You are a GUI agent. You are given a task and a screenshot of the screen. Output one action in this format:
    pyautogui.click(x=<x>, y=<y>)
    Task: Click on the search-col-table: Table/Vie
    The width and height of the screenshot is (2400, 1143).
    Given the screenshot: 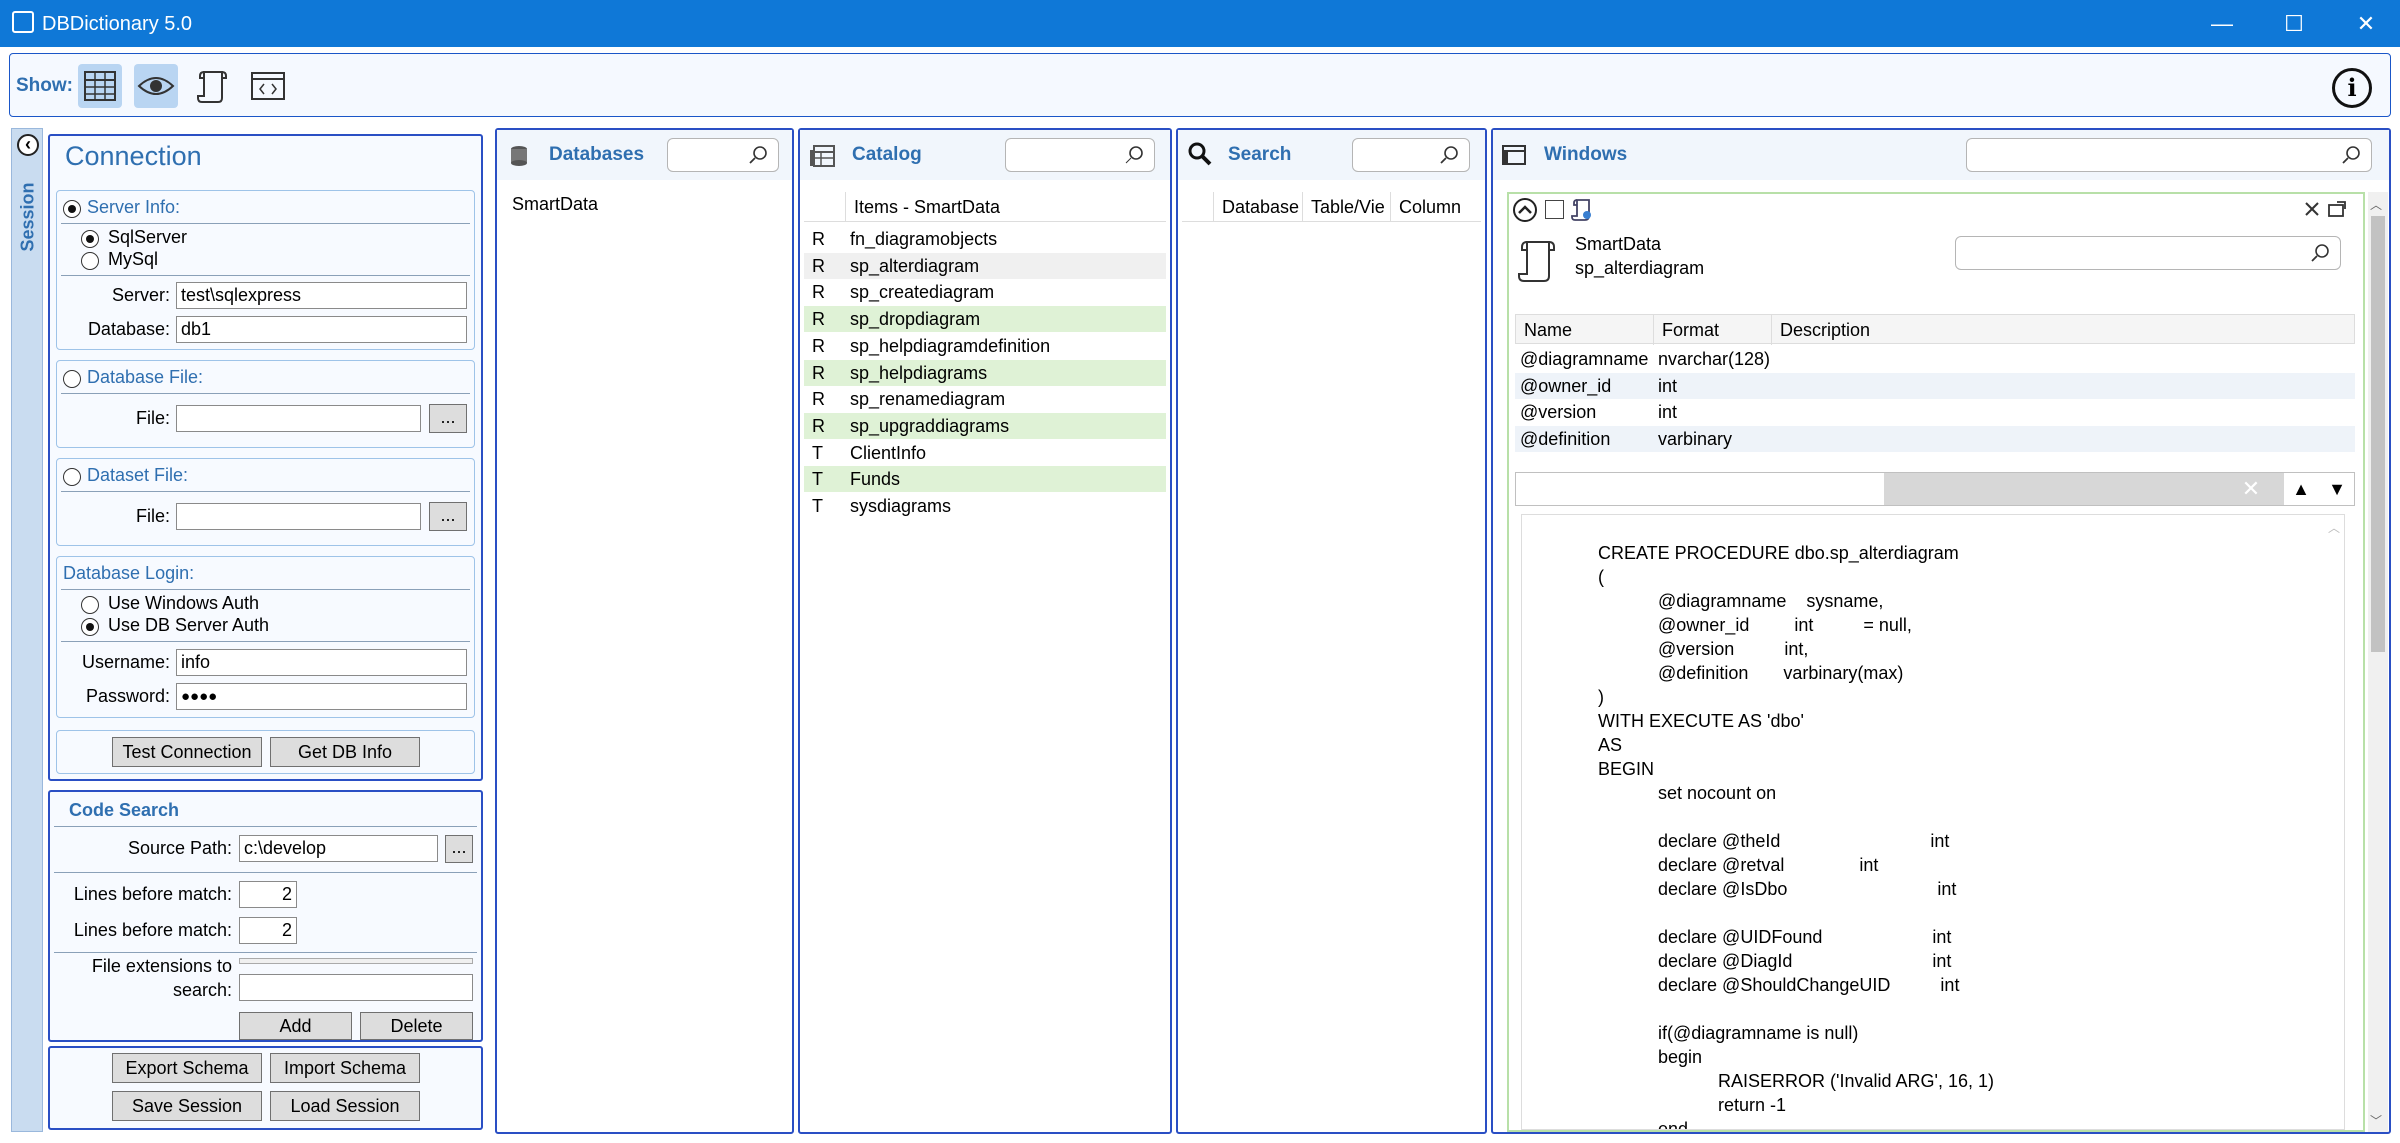 What is the action you would take?
    pyautogui.click(x=1347, y=207)
    